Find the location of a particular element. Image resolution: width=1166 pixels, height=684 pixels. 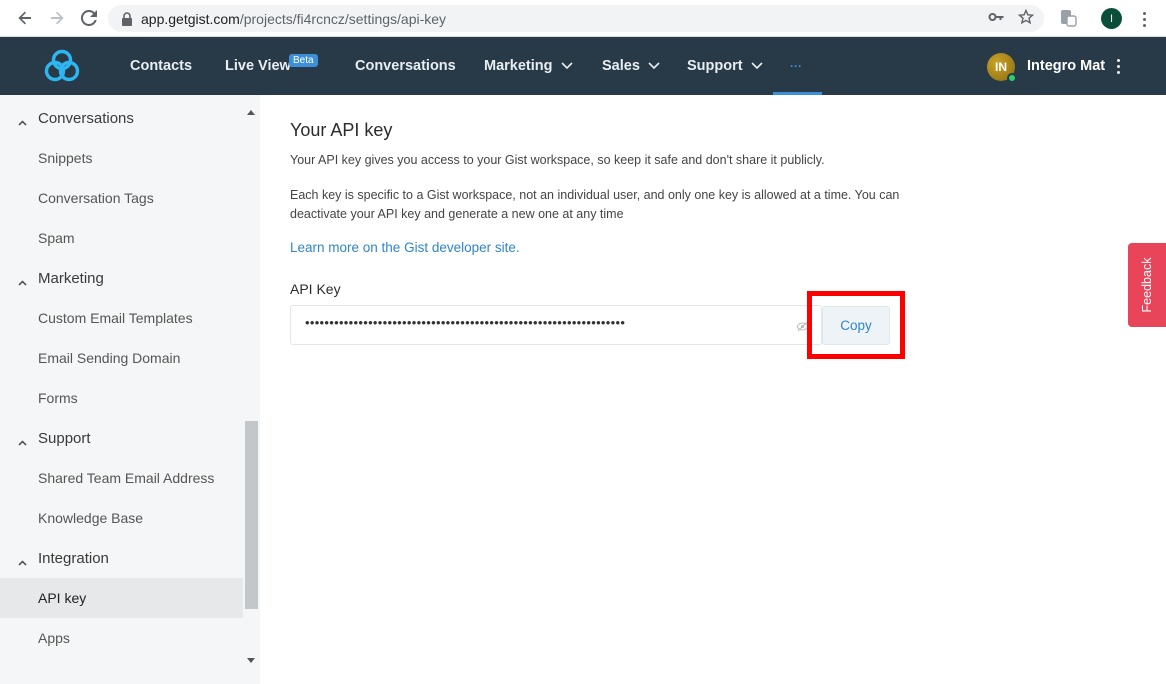

nav-marketing: Marketing is located at coordinates (528, 66).